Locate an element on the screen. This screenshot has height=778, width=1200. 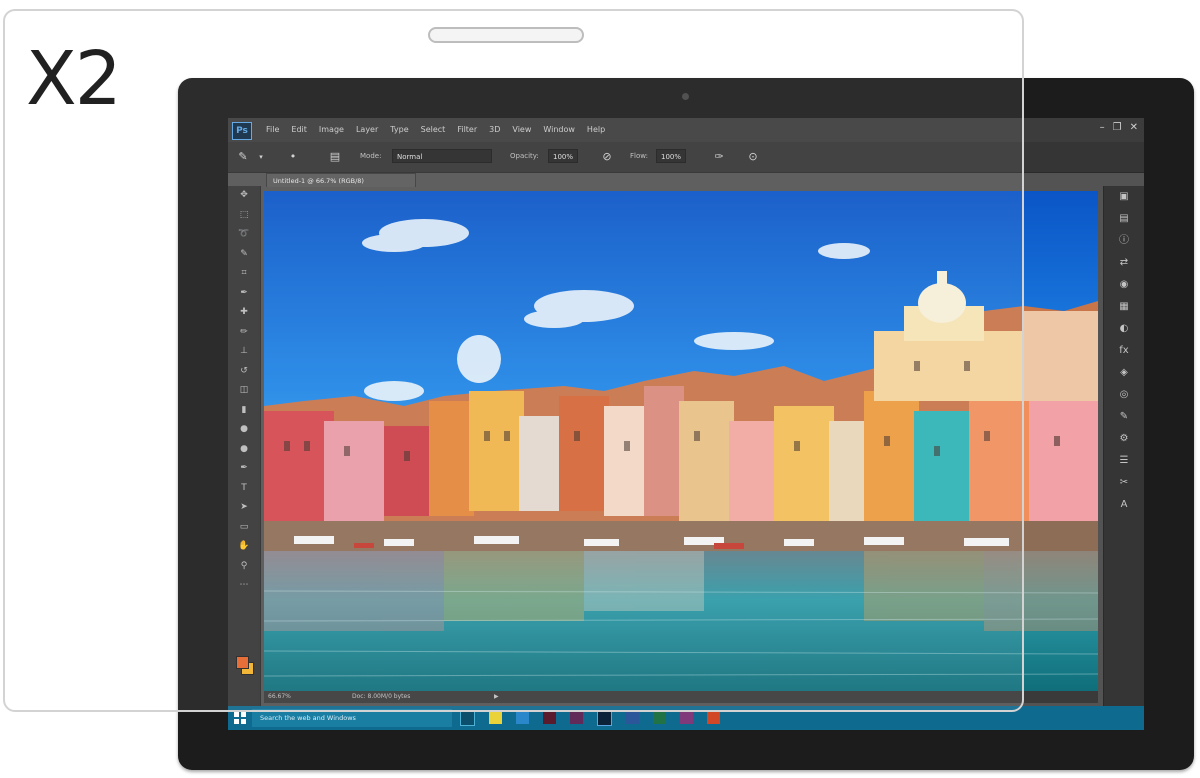
menu-select: Select is located at coordinates (433, 129).